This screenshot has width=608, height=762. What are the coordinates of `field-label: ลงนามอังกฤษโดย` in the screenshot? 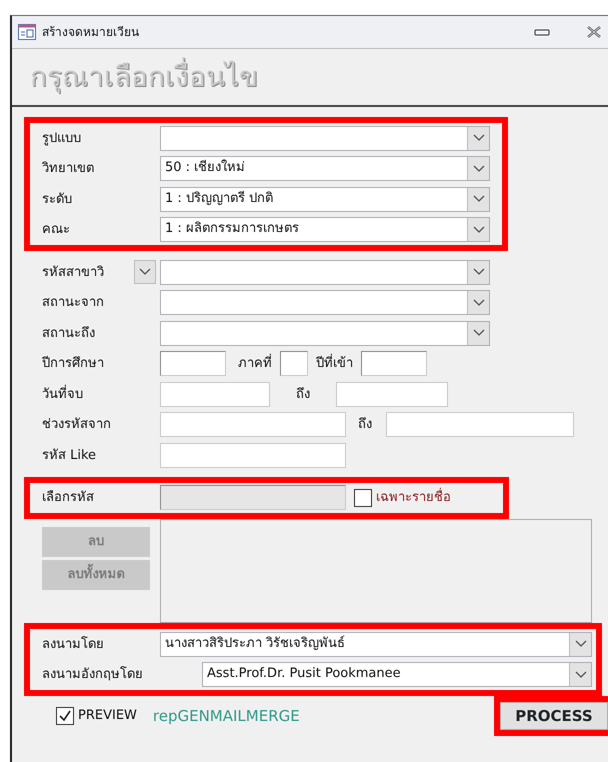 It's located at (93, 674).